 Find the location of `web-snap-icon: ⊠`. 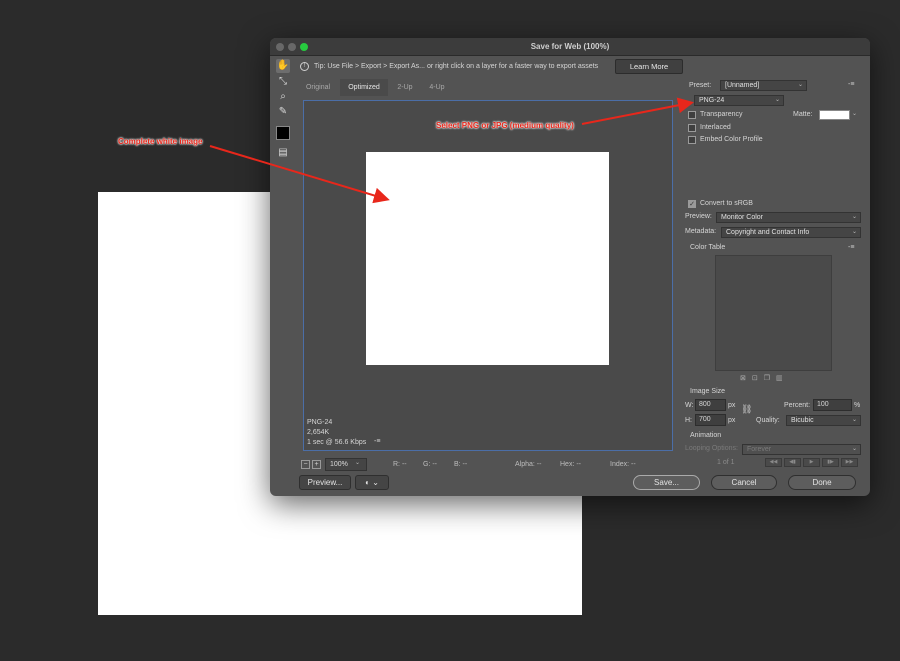

web-snap-icon: ⊠ is located at coordinates (746, 378).